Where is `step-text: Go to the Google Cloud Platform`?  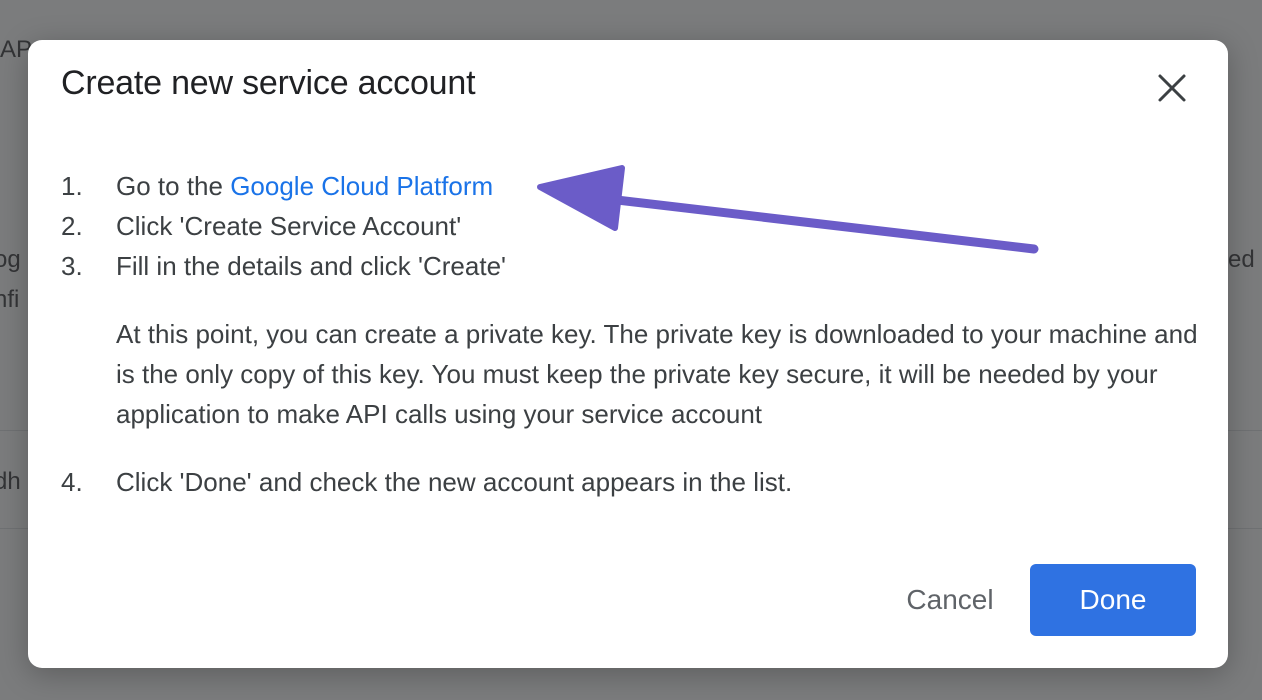
step-text: Go to the Google Cloud Platform is located at coordinates (304, 186).